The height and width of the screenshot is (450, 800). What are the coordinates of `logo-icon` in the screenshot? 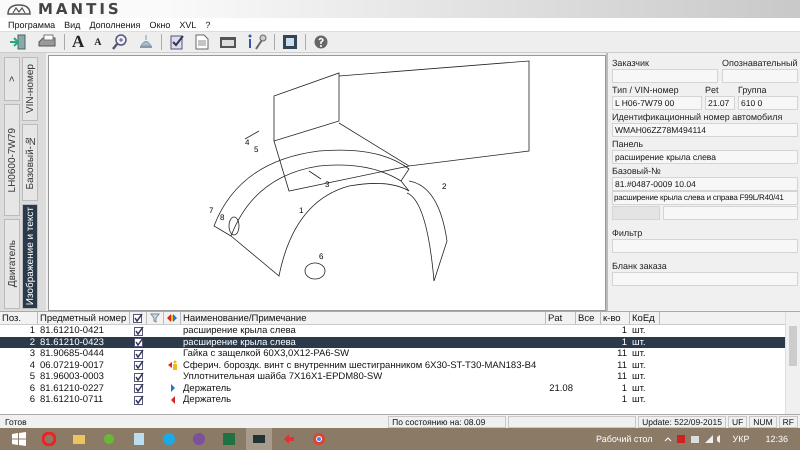 It's located at (19, 9).